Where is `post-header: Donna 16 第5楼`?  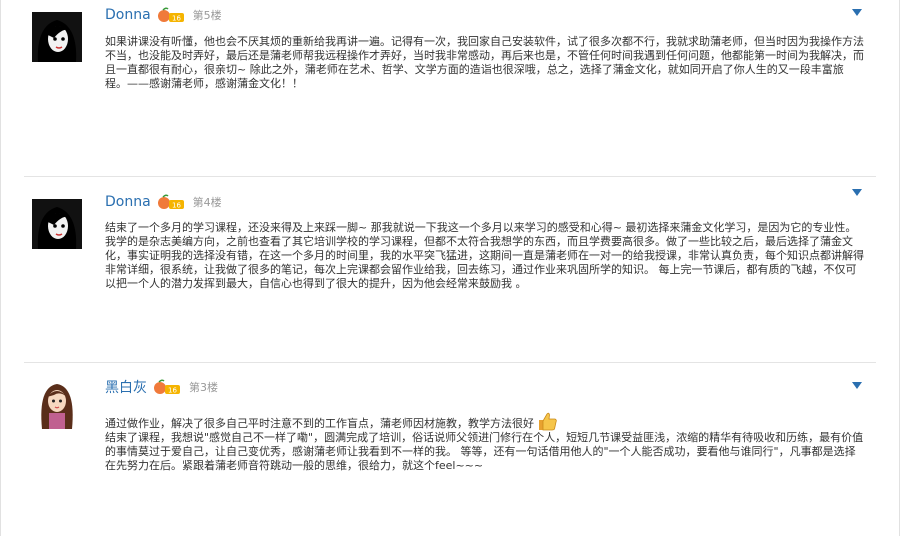 post-header: Donna 16 第5楼 is located at coordinates (163, 15).